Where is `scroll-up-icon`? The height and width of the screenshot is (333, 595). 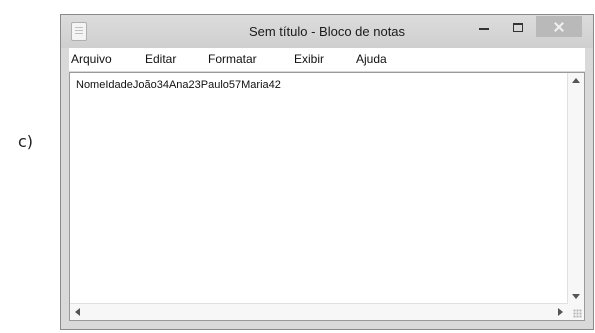 scroll-up-icon is located at coordinates (576, 80).